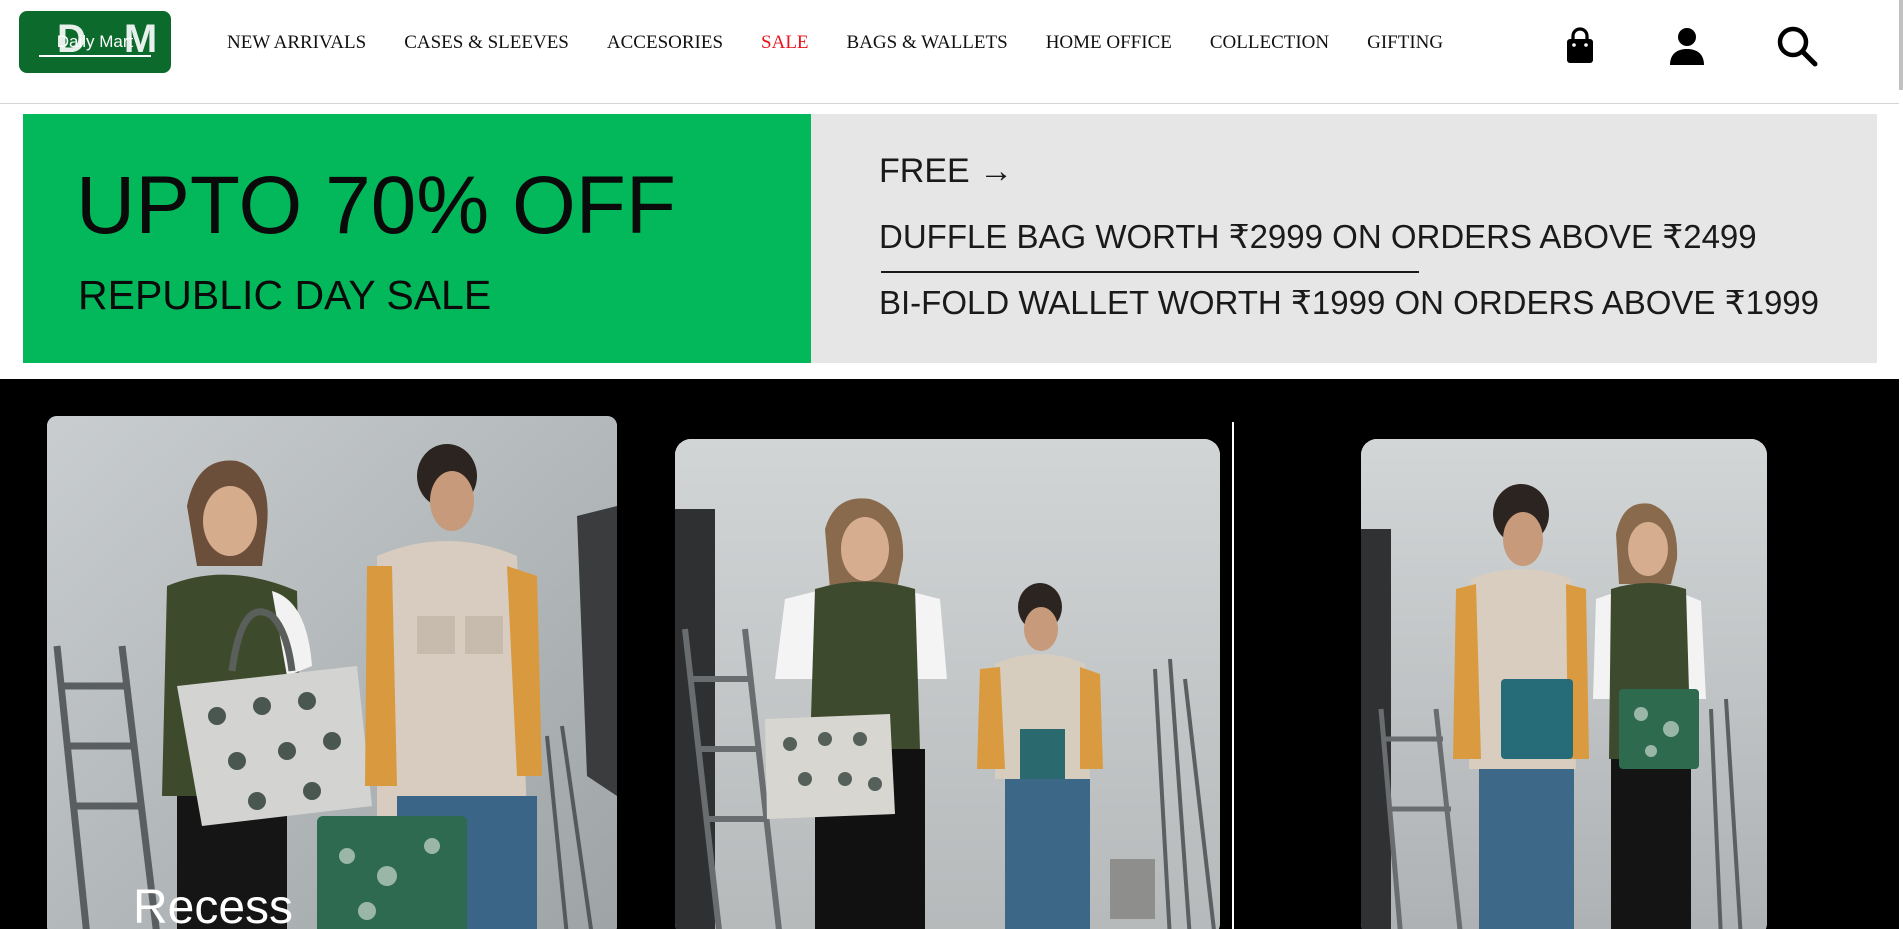 This screenshot has width=1903, height=929. Describe the element at coordinates (1797, 46) in the screenshot. I see `search-icon` at that location.